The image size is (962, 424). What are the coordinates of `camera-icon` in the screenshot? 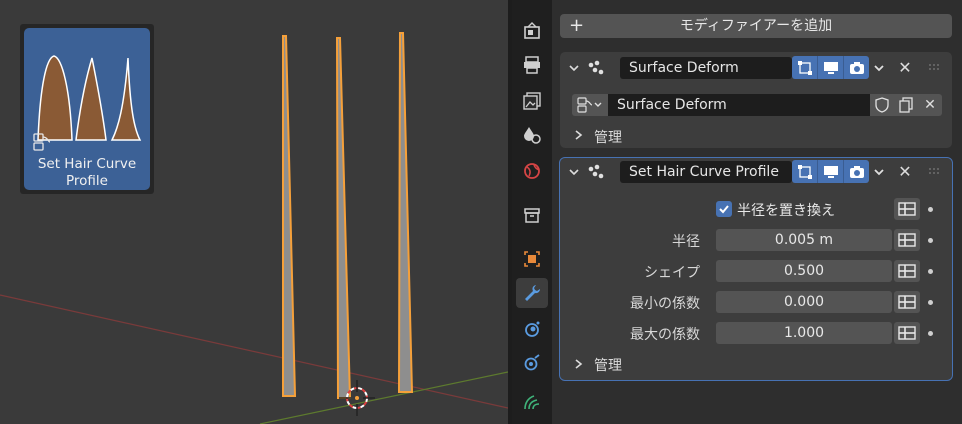 It's located at (856, 67).